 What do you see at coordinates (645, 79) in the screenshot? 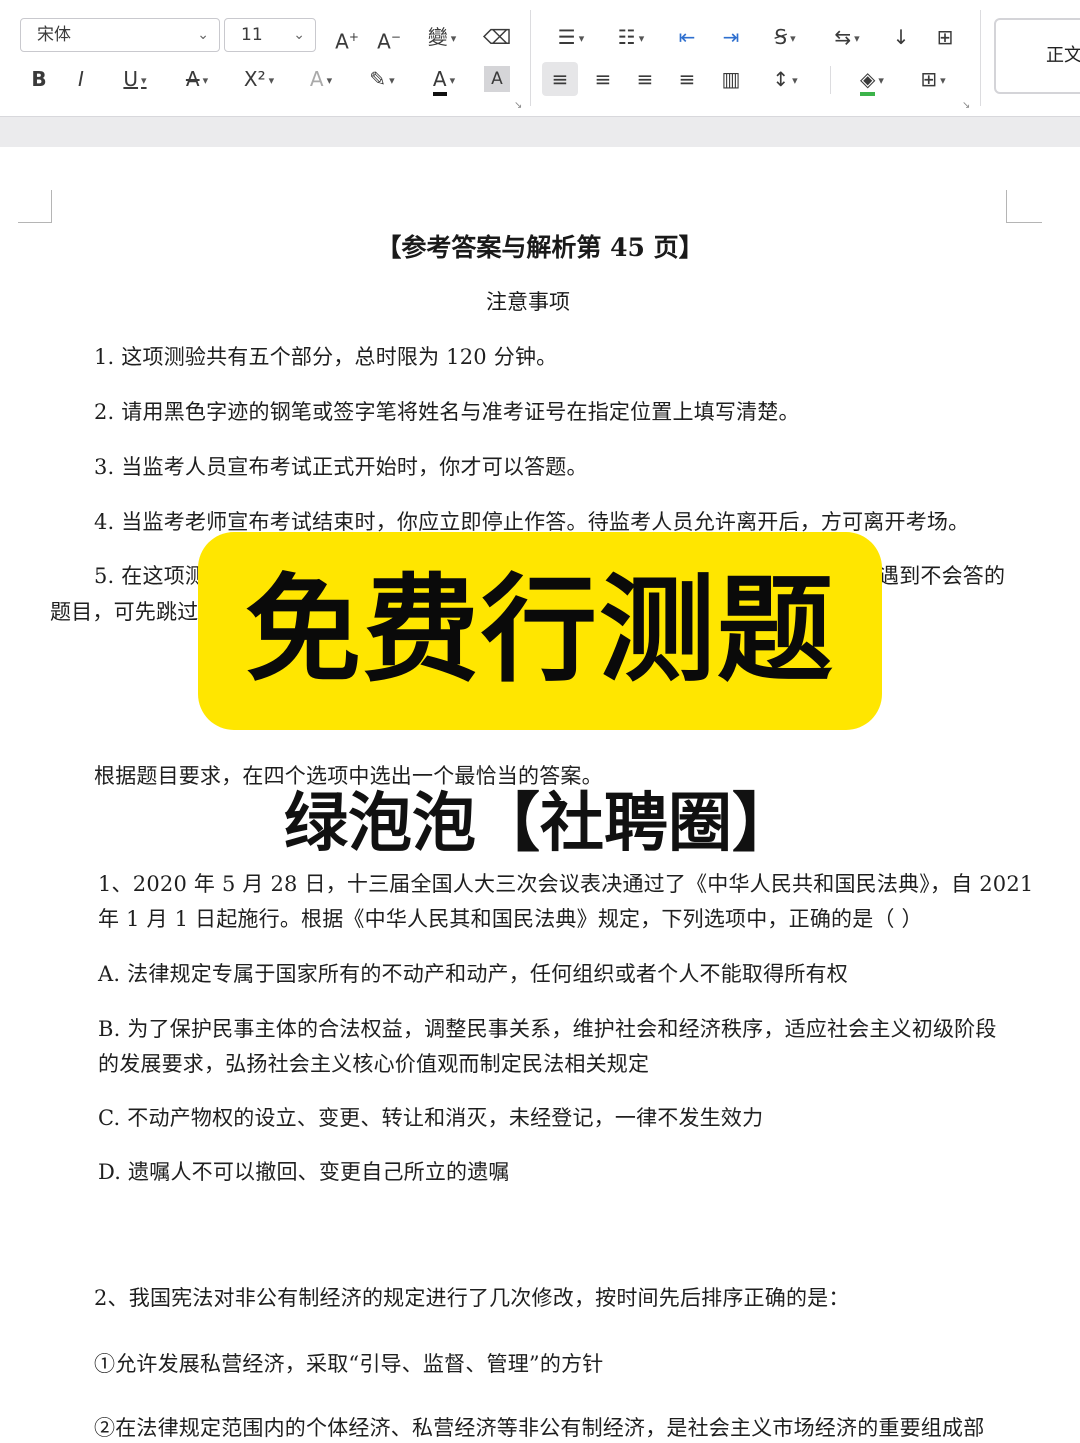
I see `align-right-icon: ≡` at bounding box center [645, 79].